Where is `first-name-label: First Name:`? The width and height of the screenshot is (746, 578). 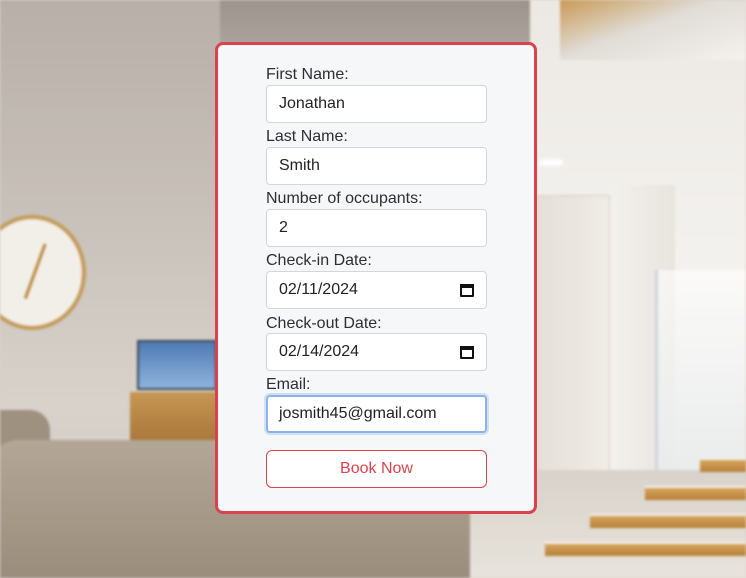 first-name-label: First Name: is located at coordinates (307, 74).